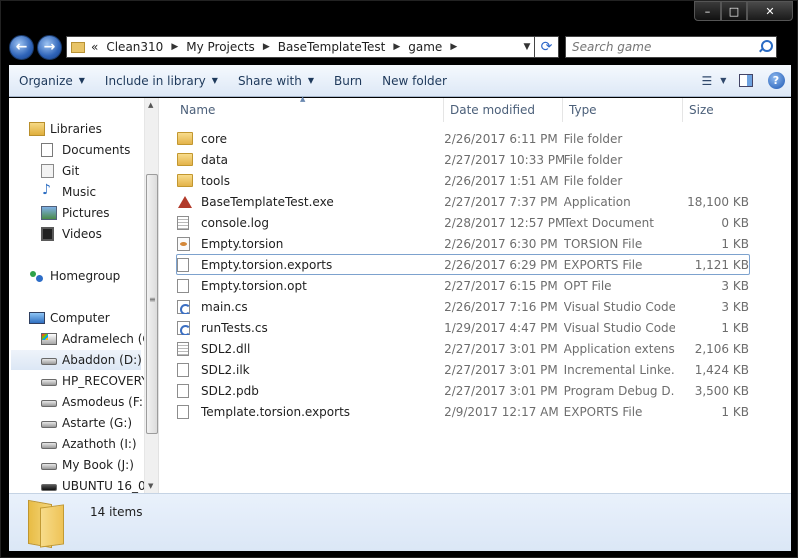 The image size is (798, 558). I want to click on help-button: ?, so click(776, 80).